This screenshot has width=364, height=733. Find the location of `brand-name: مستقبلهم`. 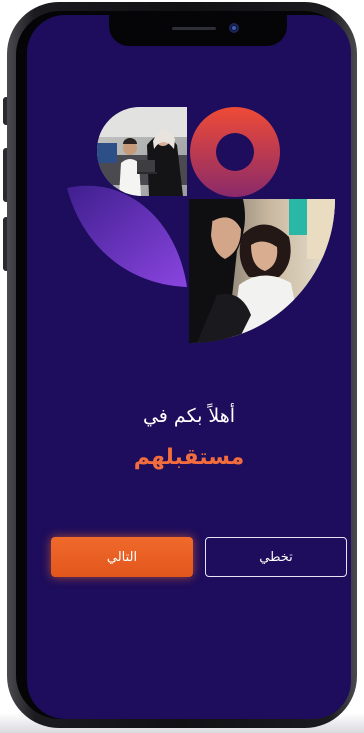

brand-name: مستقبلهم is located at coordinates (189, 457).